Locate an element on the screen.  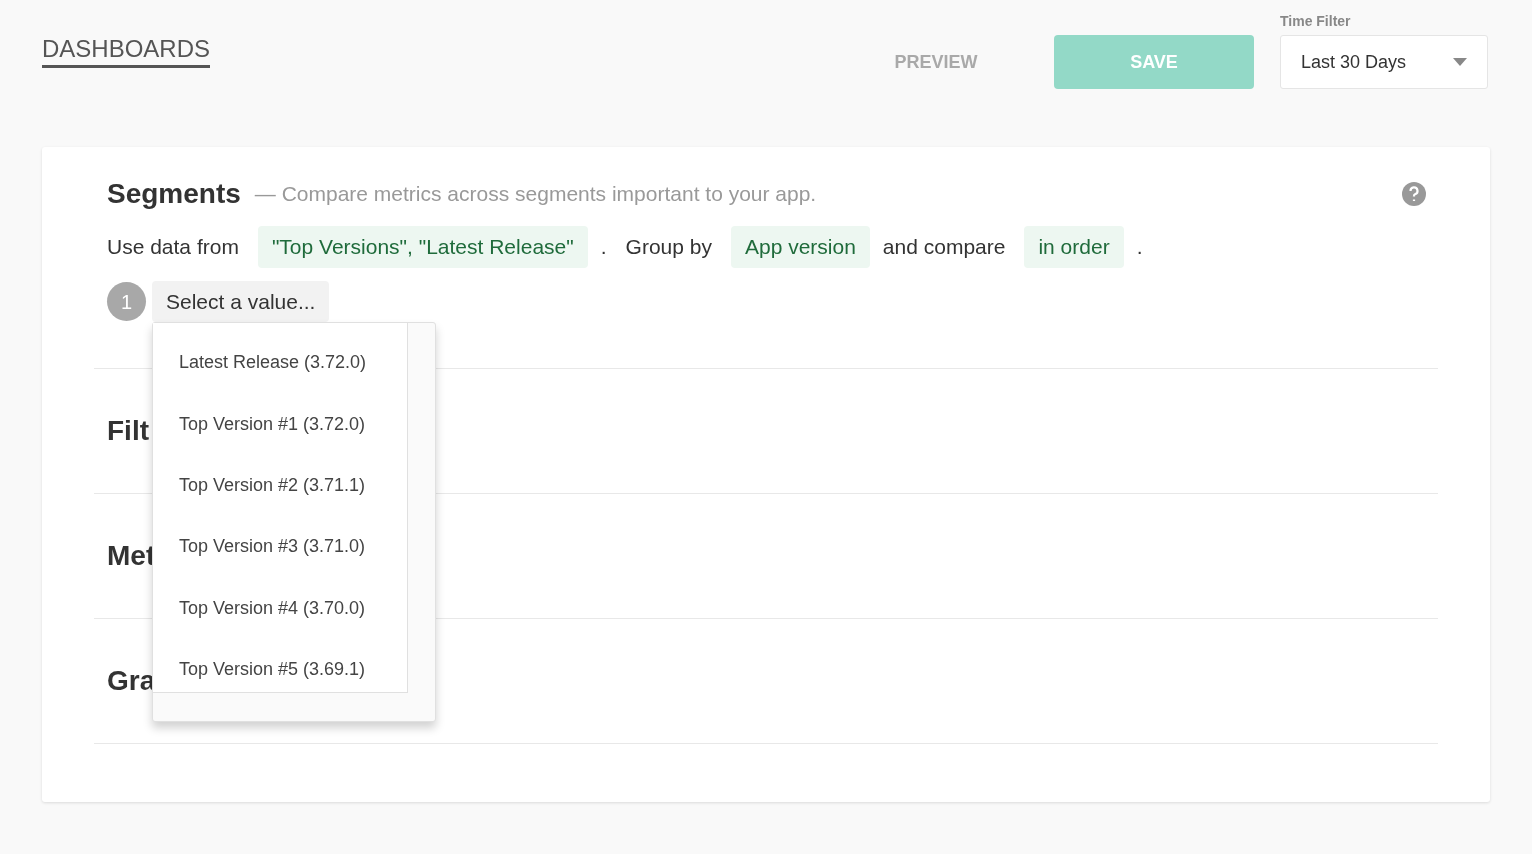
dropdown-option: Top Version #2 (3.71.1) is located at coordinates (280, 485).